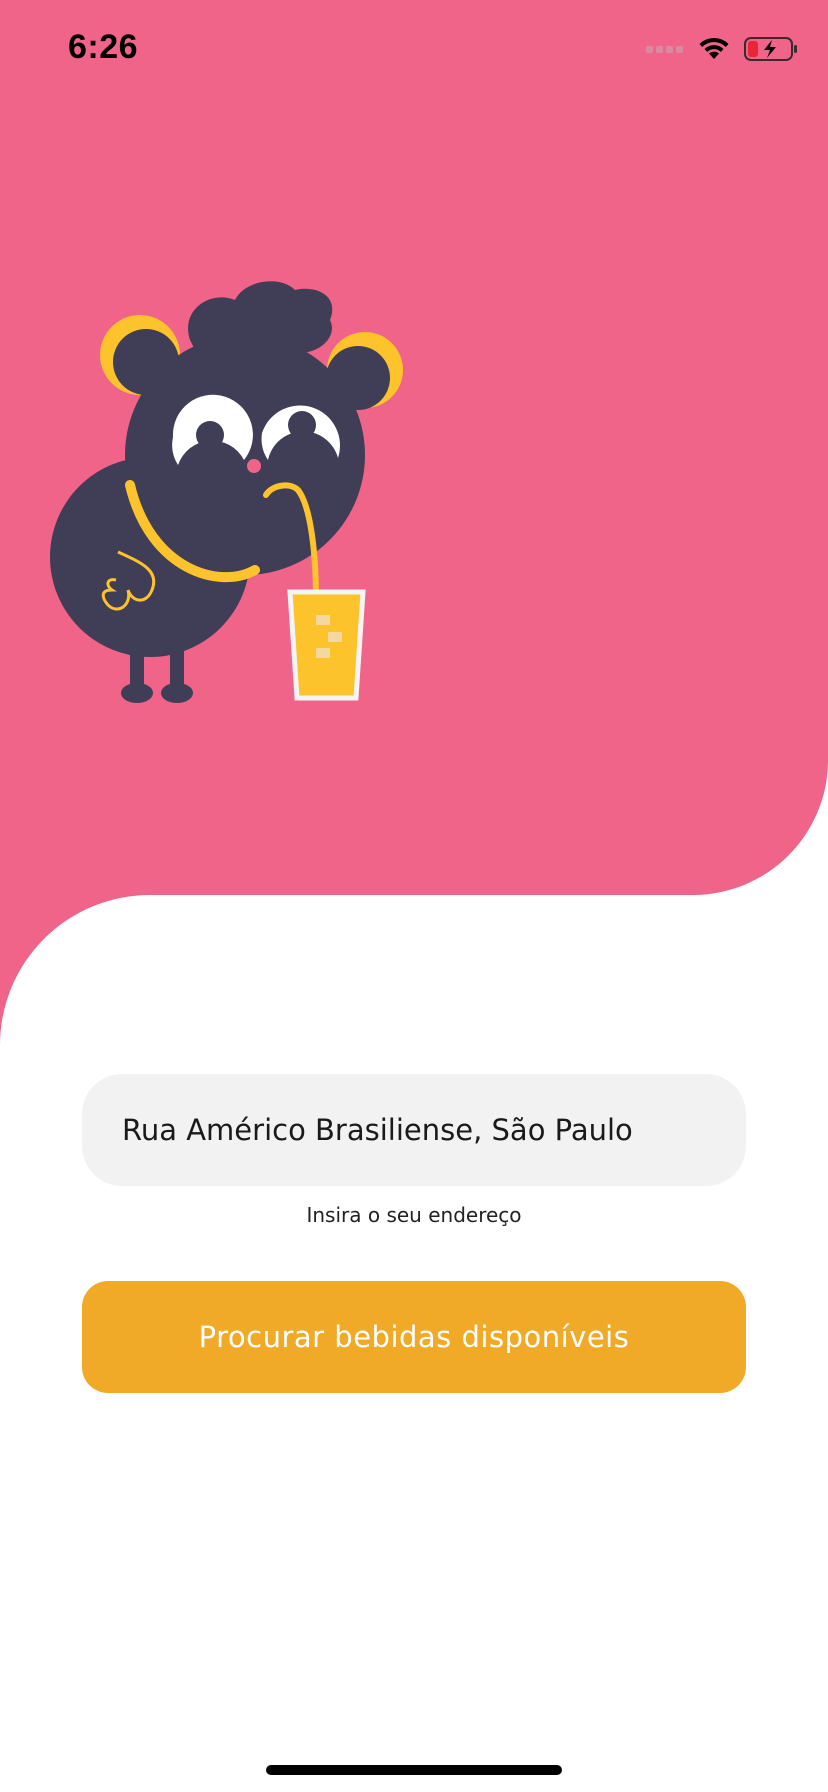  What do you see at coordinates (414, 1130) in the screenshot?
I see `address-input` at bounding box center [414, 1130].